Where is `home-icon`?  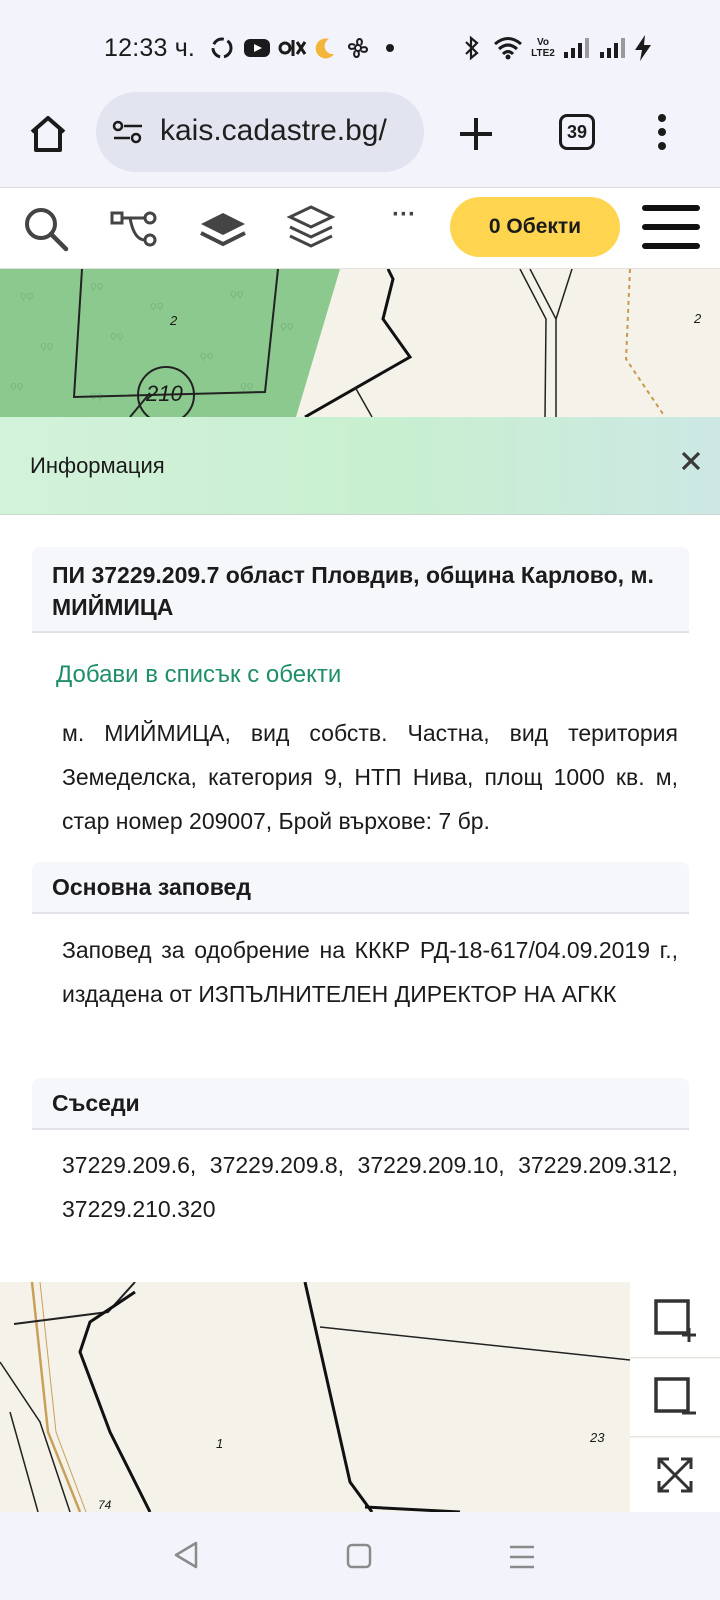 home-icon is located at coordinates (48, 134).